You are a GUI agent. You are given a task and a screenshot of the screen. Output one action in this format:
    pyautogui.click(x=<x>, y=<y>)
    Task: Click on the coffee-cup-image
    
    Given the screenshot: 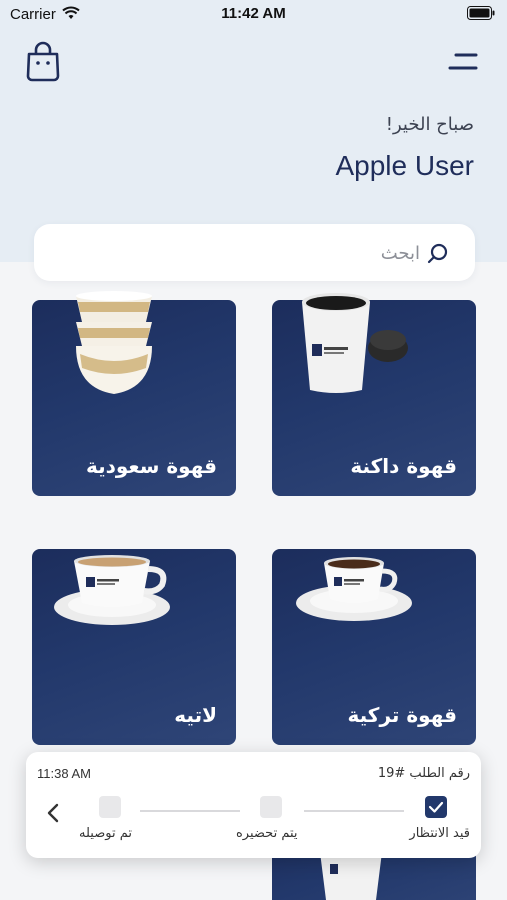 What is the action you would take?
    pyautogui.click(x=351, y=876)
    